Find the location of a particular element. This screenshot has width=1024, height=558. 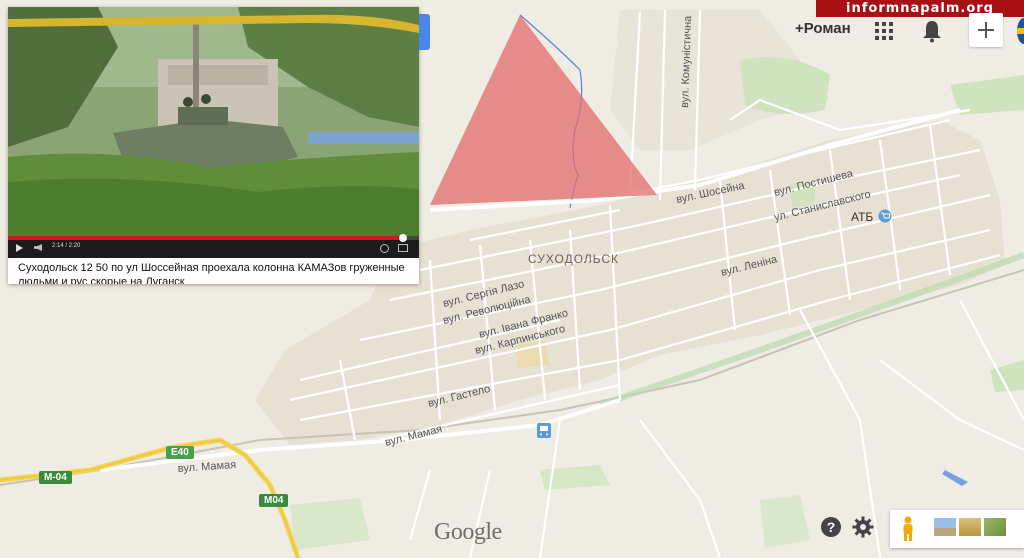

avatar is located at coordinates (1020, 31).